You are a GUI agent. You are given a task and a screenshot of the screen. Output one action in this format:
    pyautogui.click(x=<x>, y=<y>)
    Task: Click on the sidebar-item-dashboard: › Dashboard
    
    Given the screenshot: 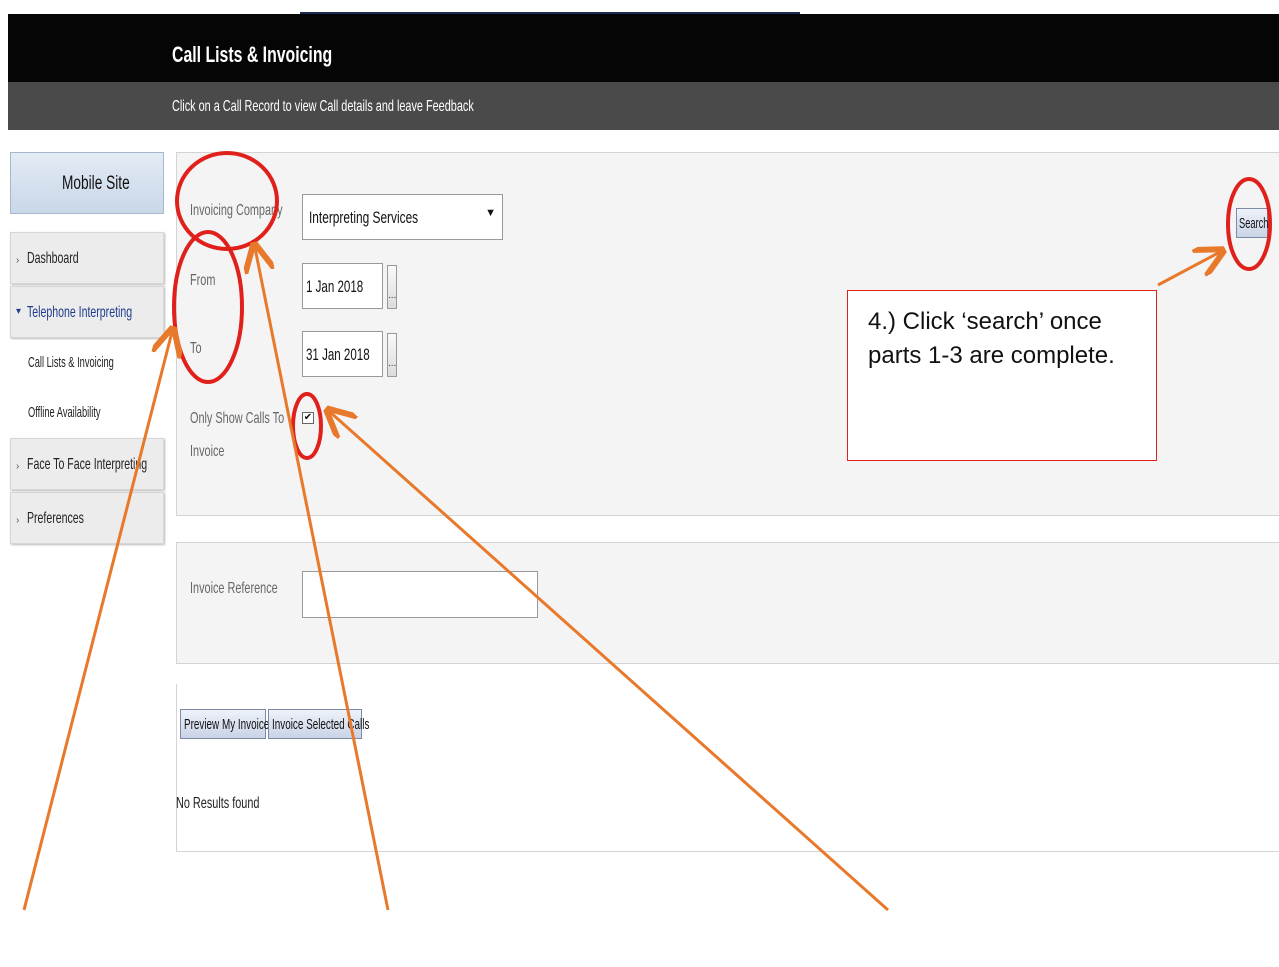 What is the action you would take?
    pyautogui.click(x=87, y=258)
    